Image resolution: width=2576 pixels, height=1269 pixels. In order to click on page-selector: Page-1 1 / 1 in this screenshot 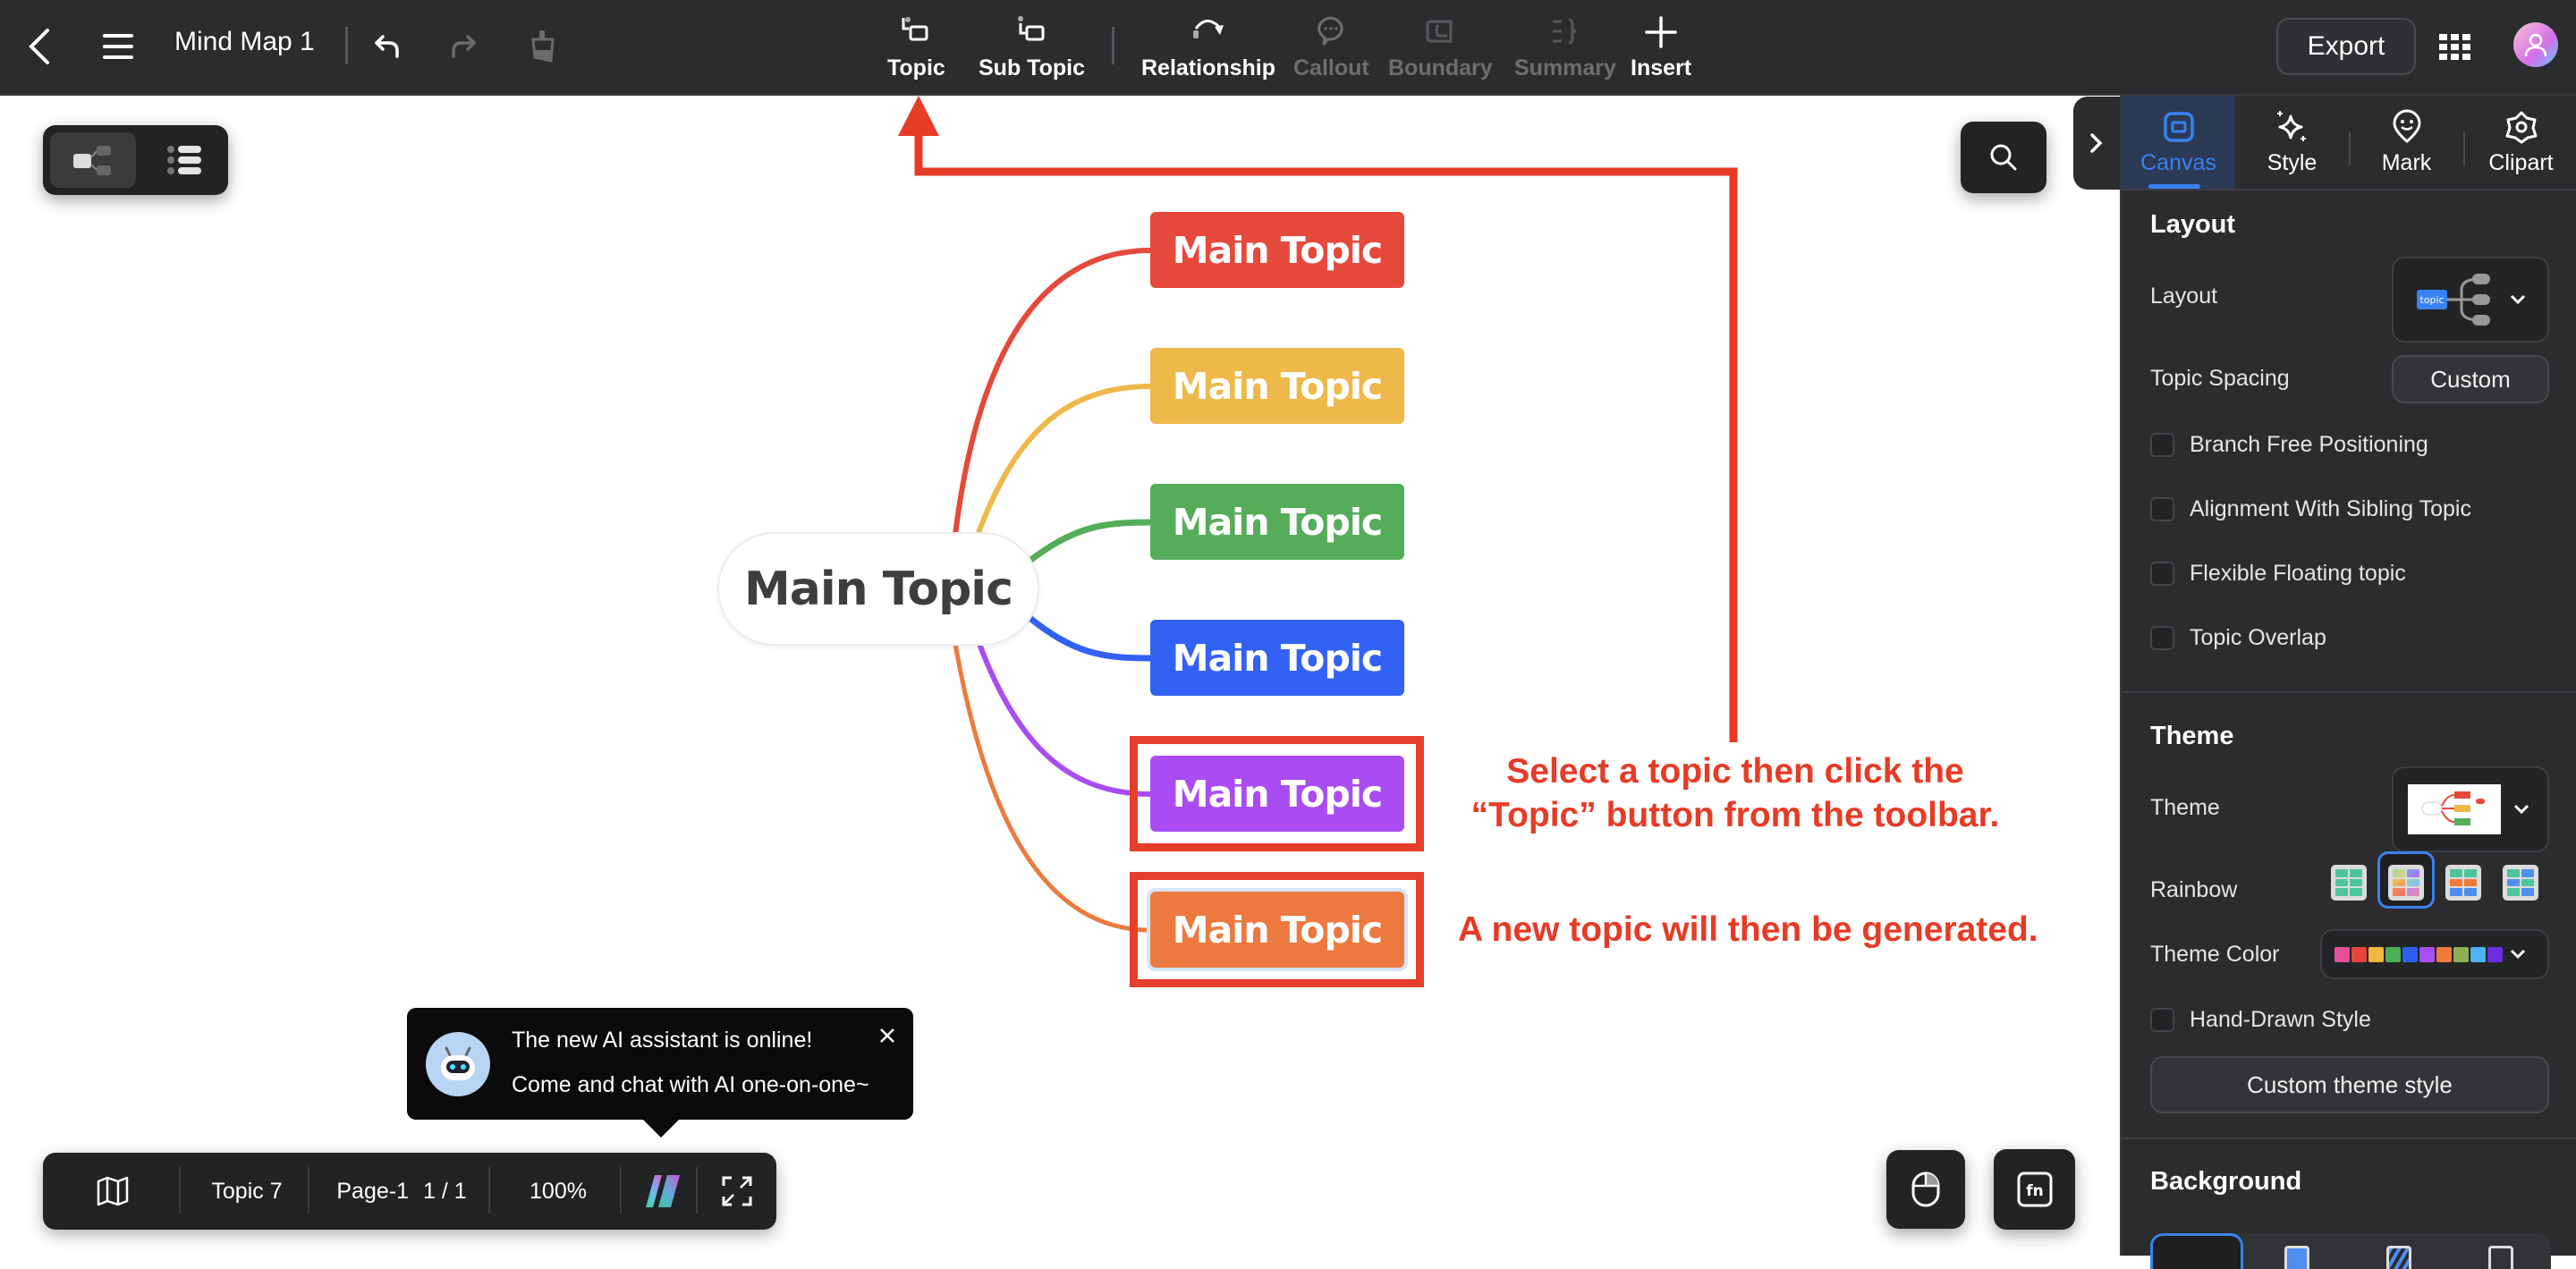, I will do `click(401, 1191)`.